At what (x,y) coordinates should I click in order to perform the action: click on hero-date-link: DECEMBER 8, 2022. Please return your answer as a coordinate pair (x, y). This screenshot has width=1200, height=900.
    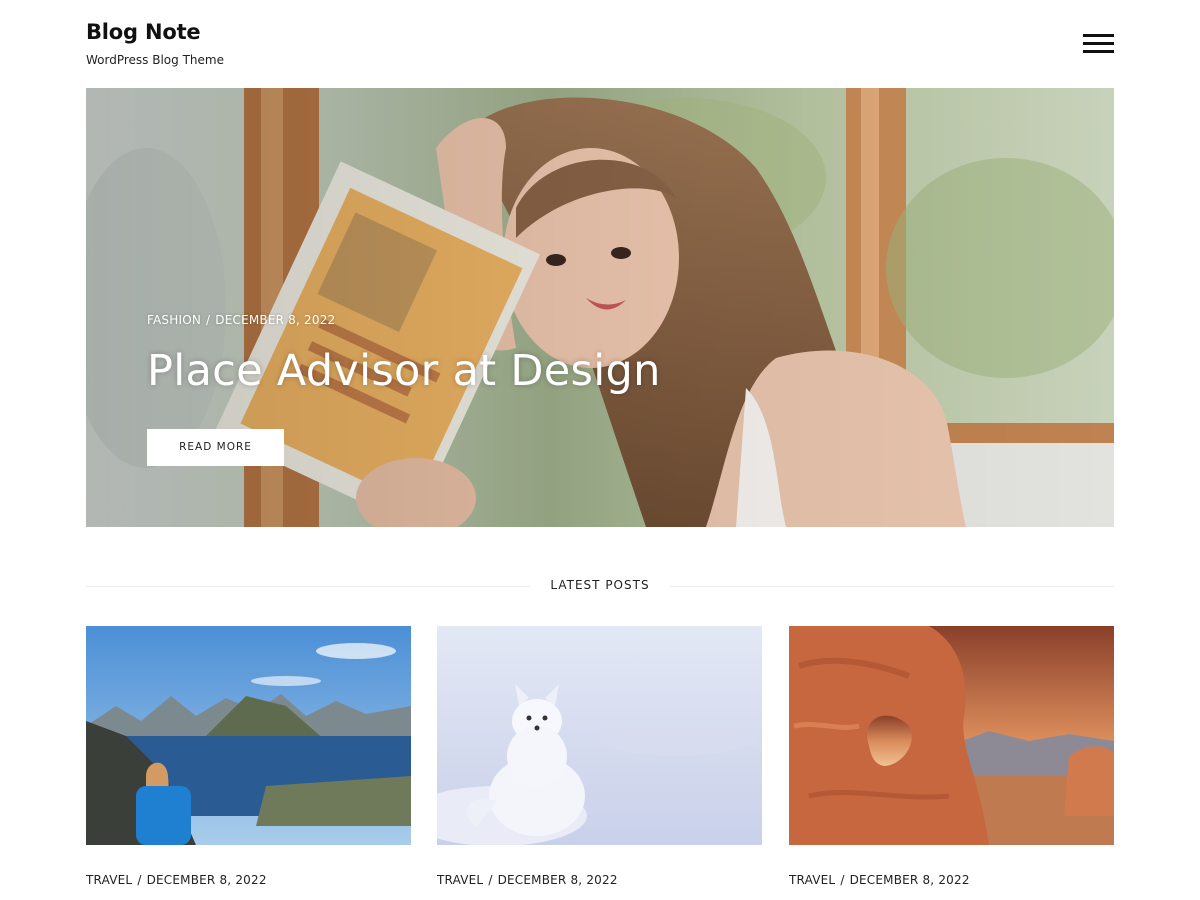
    Looking at the image, I should click on (275, 320).